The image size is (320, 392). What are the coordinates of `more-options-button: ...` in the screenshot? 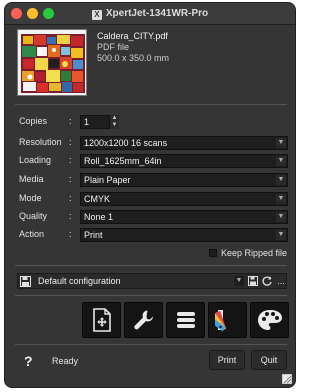 It's located at (281, 281).